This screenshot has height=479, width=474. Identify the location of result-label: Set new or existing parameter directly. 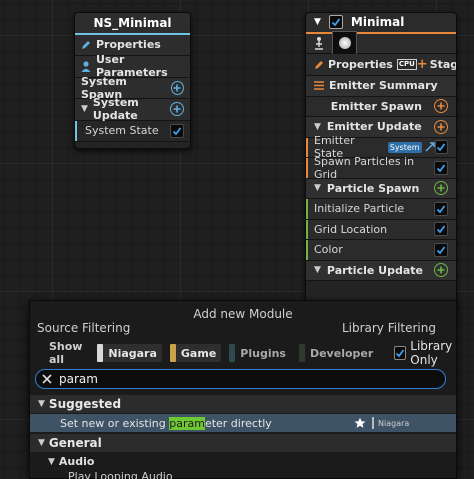
(207, 423).